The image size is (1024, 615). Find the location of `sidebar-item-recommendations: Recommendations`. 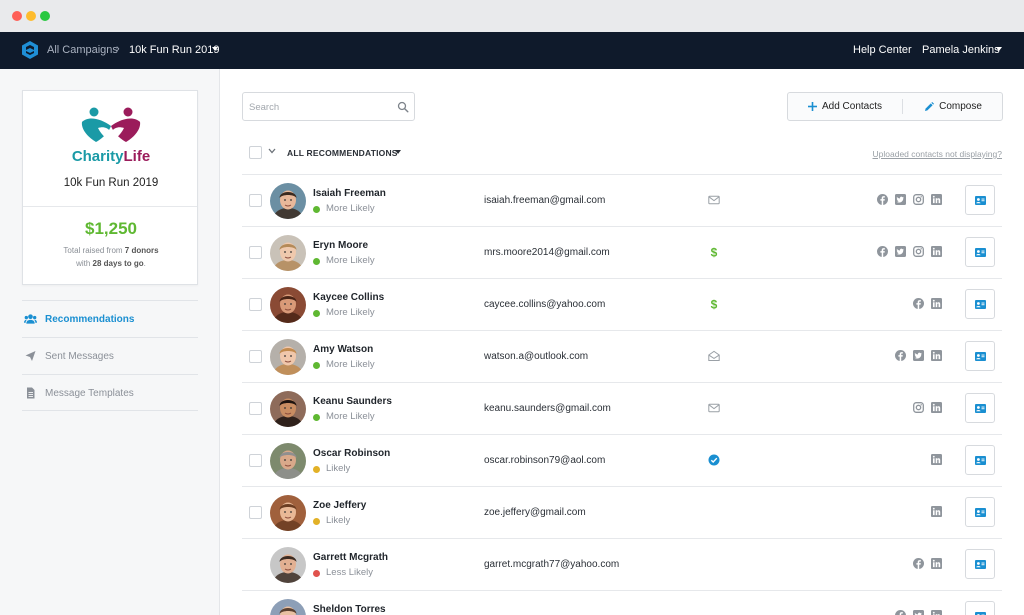

sidebar-item-recommendations: Recommendations is located at coordinates (110, 318).